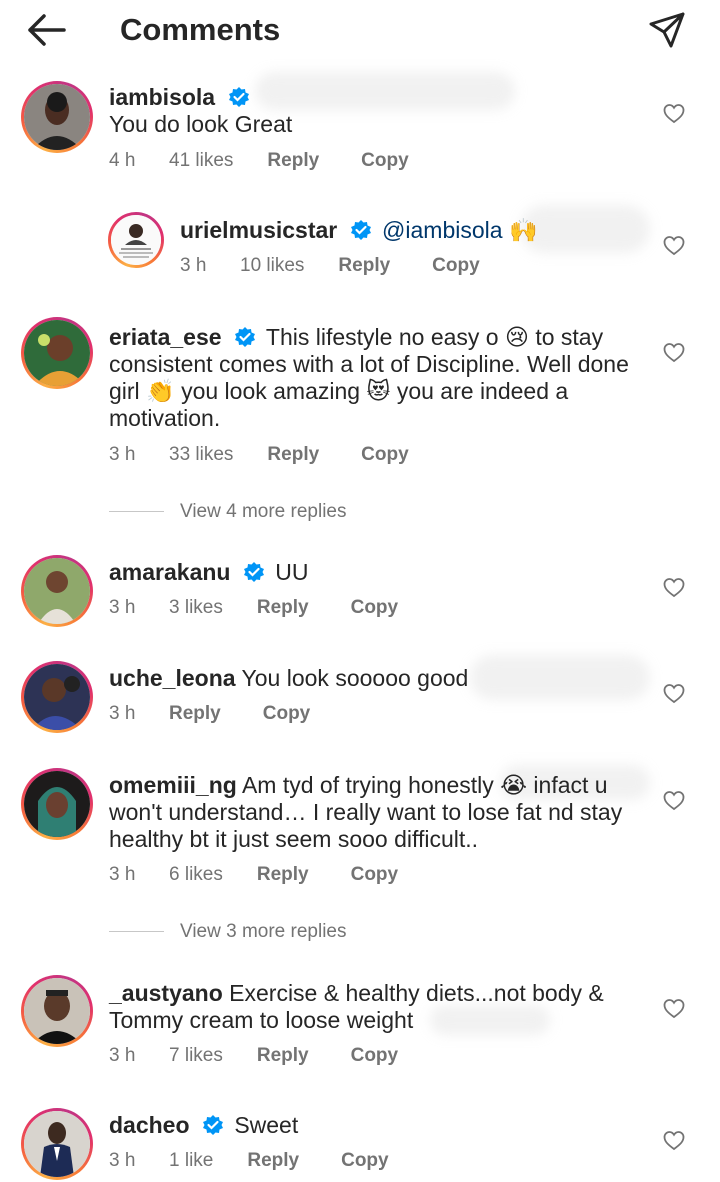  I want to click on comment-meta: 4 h 41 likes Reply Copy, so click(259, 161).